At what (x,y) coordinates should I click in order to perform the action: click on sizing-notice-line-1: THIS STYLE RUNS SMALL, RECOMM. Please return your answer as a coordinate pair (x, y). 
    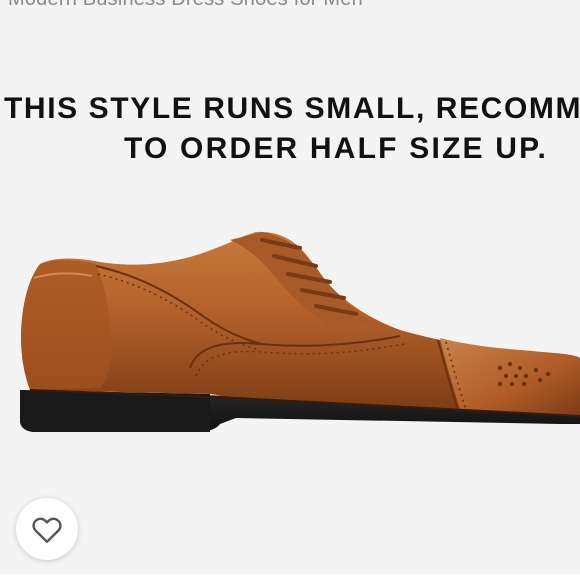
    Looking at the image, I should click on (292, 108).